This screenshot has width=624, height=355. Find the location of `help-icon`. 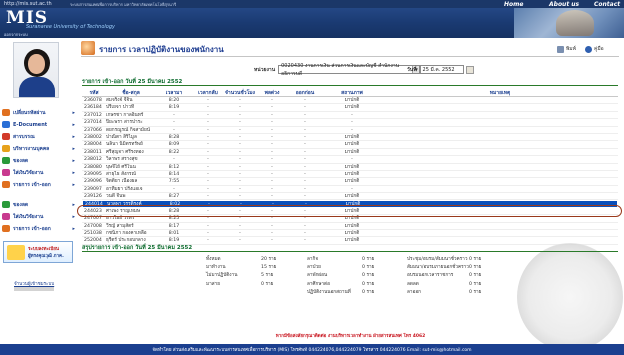

help-icon is located at coordinates (588, 49).